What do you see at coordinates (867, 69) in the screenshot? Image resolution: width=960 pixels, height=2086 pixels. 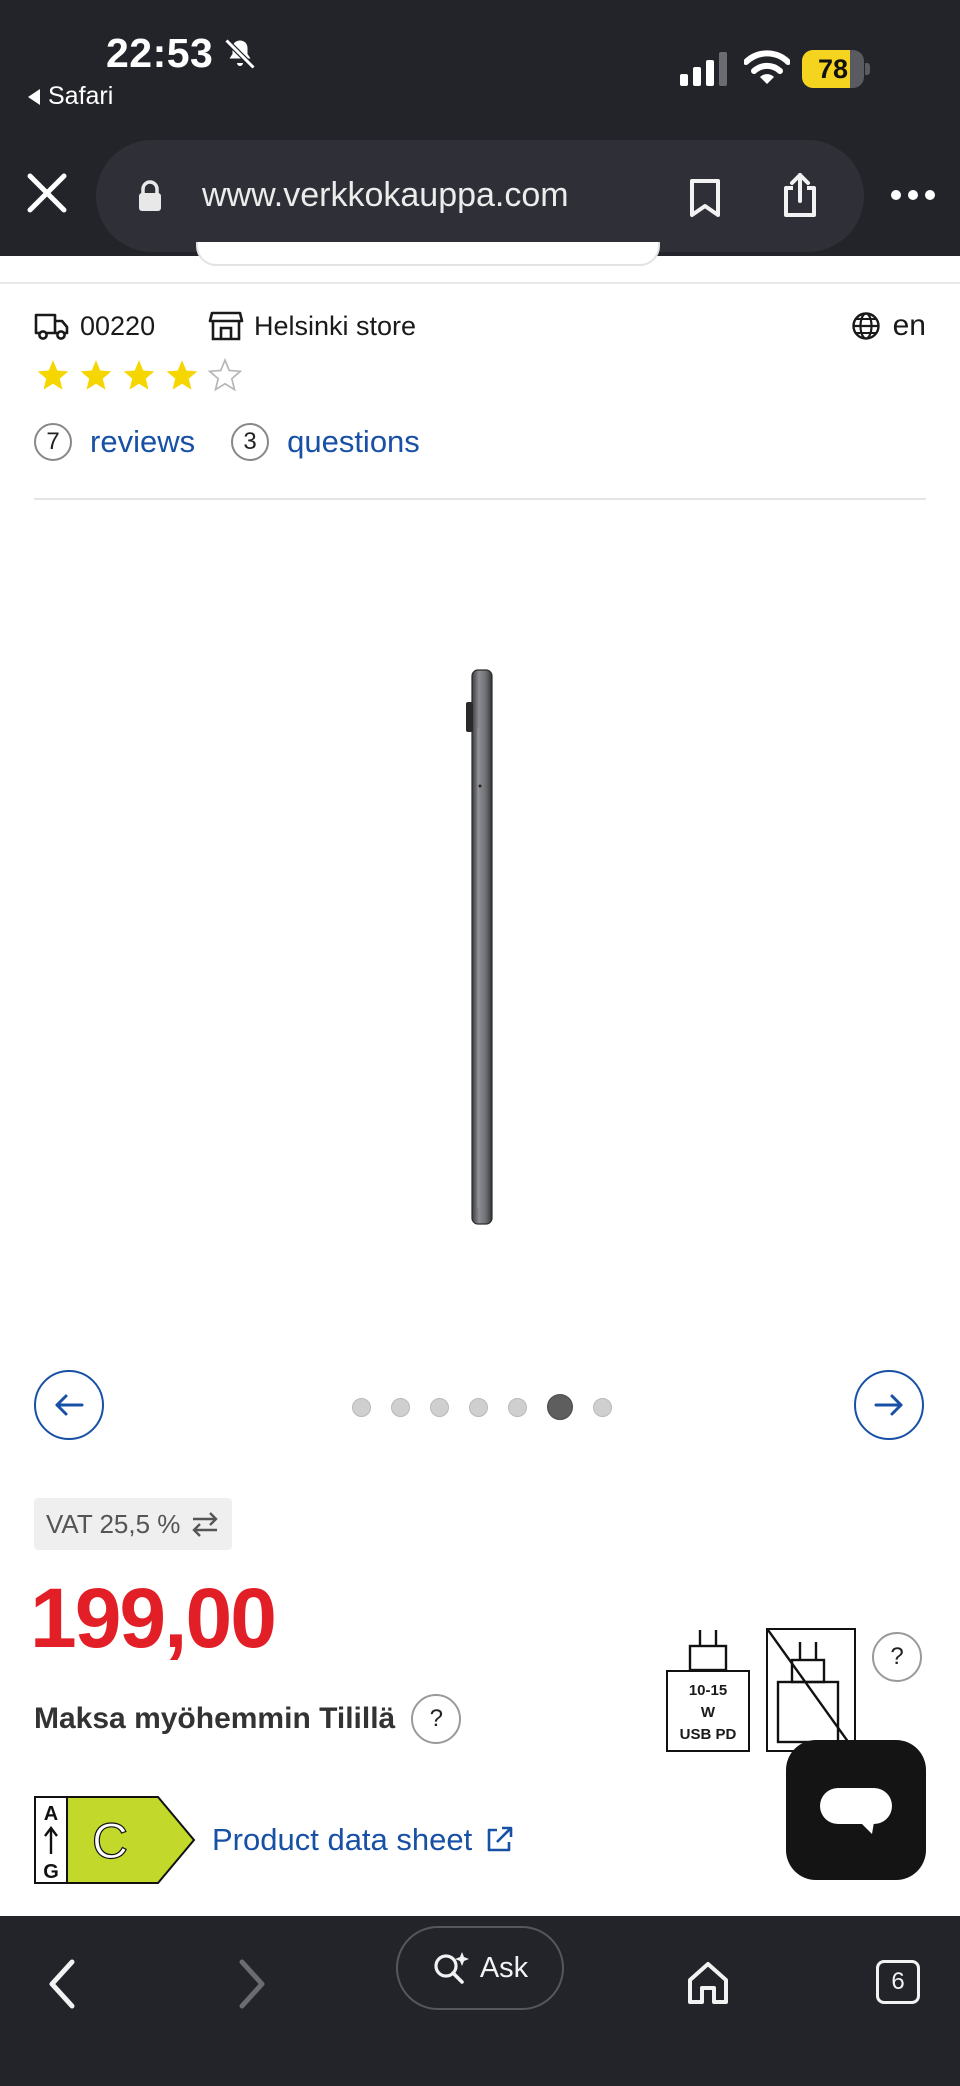 I see `battery-nub` at bounding box center [867, 69].